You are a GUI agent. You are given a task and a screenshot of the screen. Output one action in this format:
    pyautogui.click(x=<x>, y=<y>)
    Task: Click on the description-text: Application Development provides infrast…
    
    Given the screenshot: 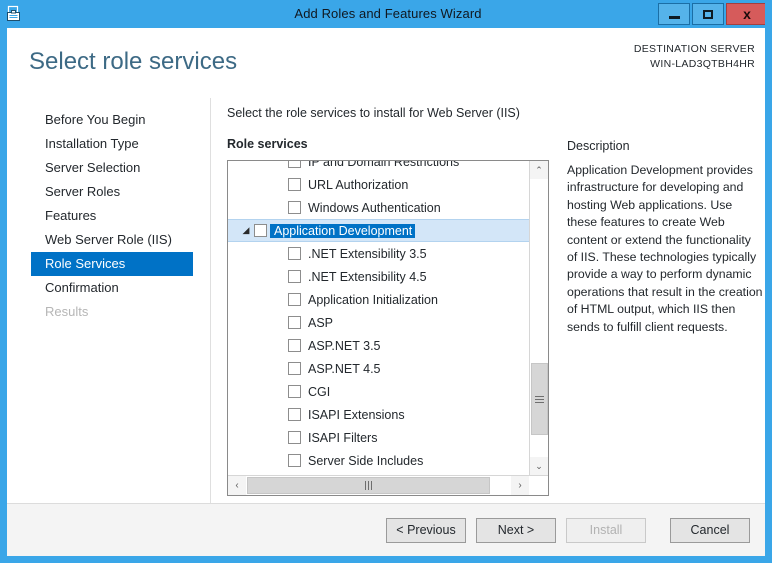 What is the action you would take?
    pyautogui.click(x=665, y=248)
    